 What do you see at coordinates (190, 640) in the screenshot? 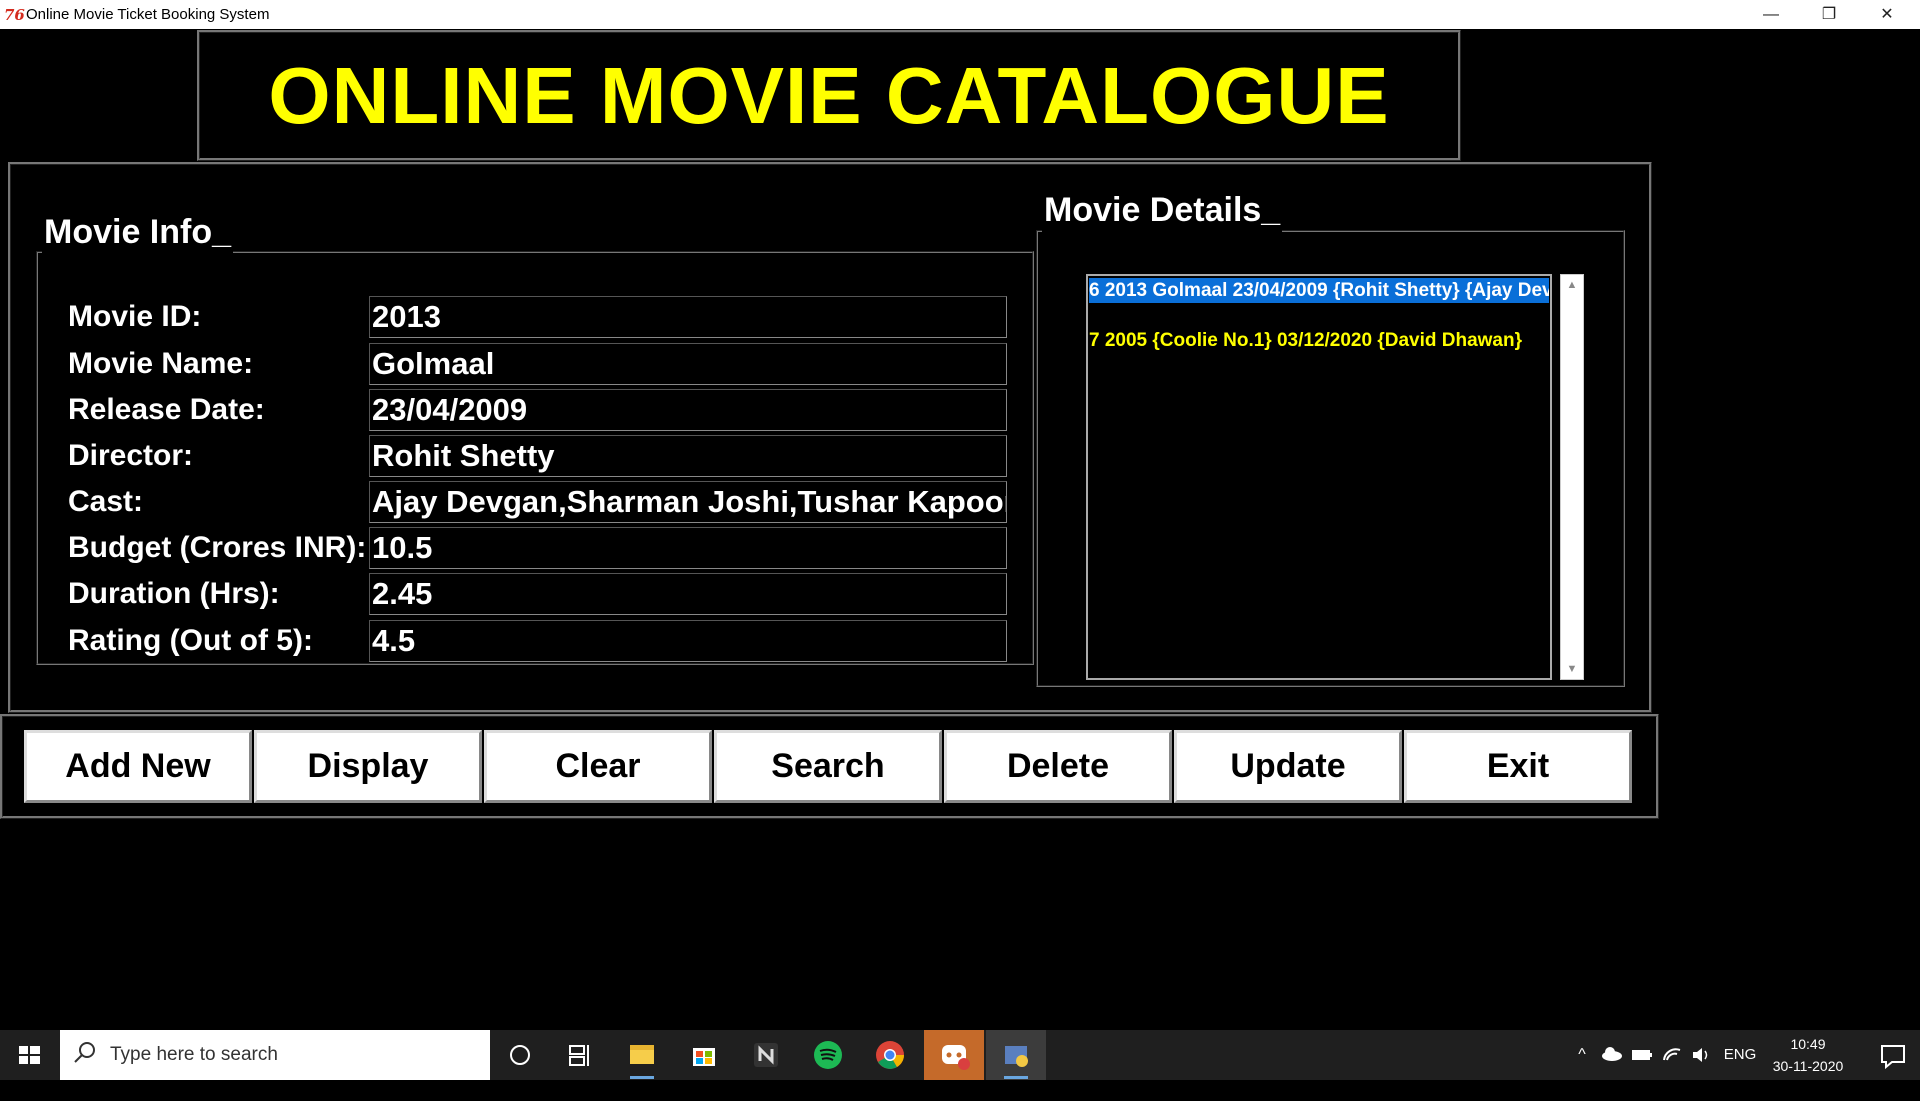
I see `rating-label: Rating (Out of 5):` at bounding box center [190, 640].